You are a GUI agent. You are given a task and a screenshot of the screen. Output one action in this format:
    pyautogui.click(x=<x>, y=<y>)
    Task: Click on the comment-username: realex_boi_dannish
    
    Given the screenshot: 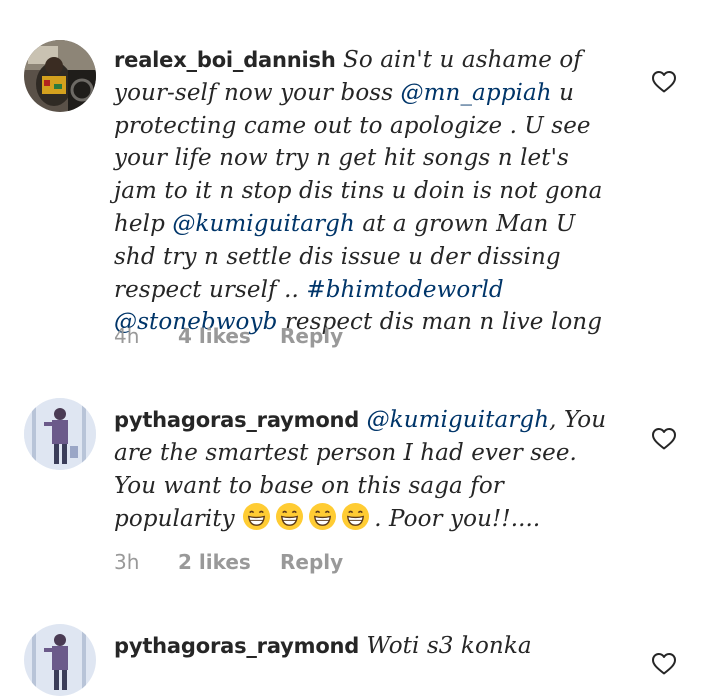 What is the action you would take?
    pyautogui.click(x=225, y=60)
    